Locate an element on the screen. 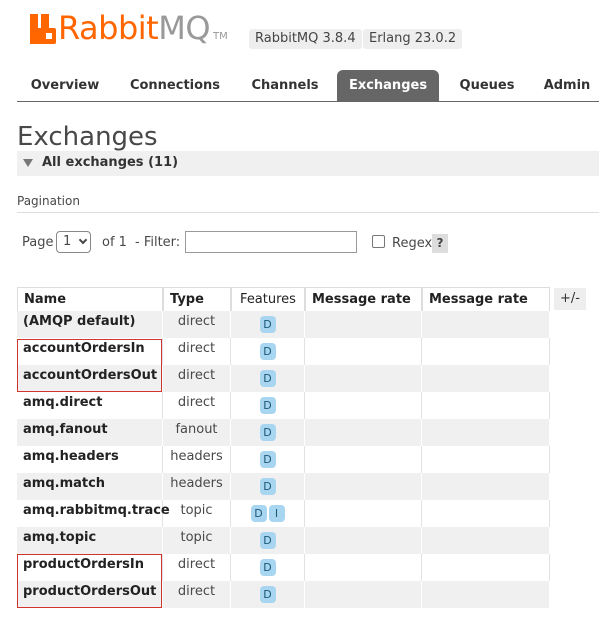 This screenshot has height=618, width=599. chevron-down-icon is located at coordinates (83, 240).